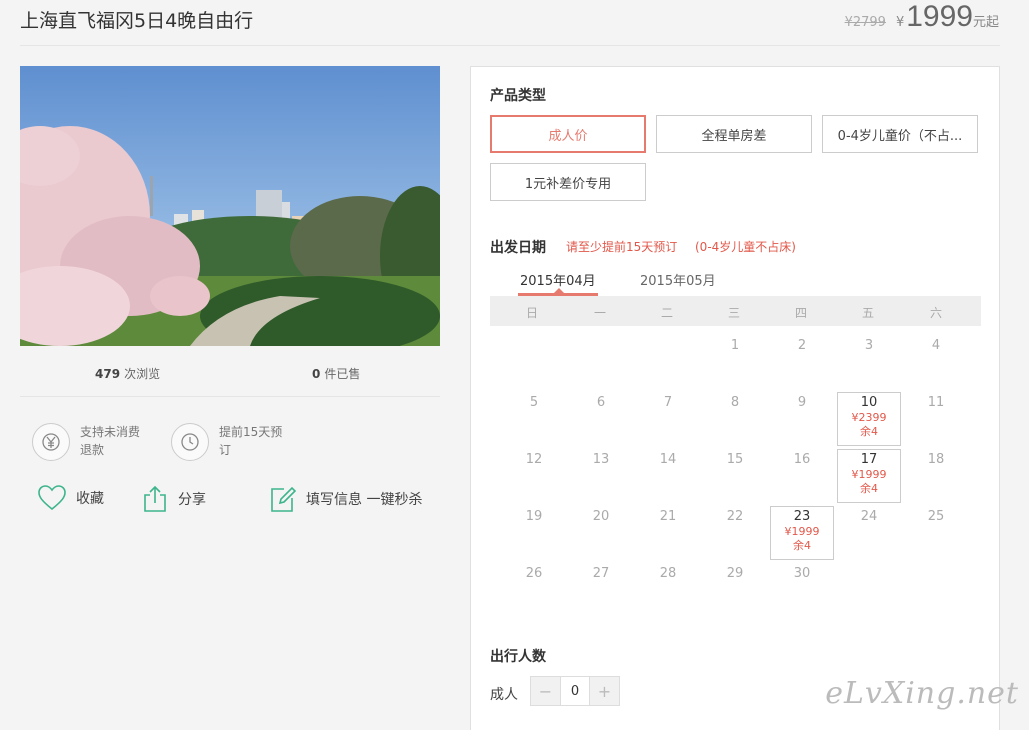 The width and height of the screenshot is (1029, 730). I want to click on weekday-sat: 六, so click(935, 313).